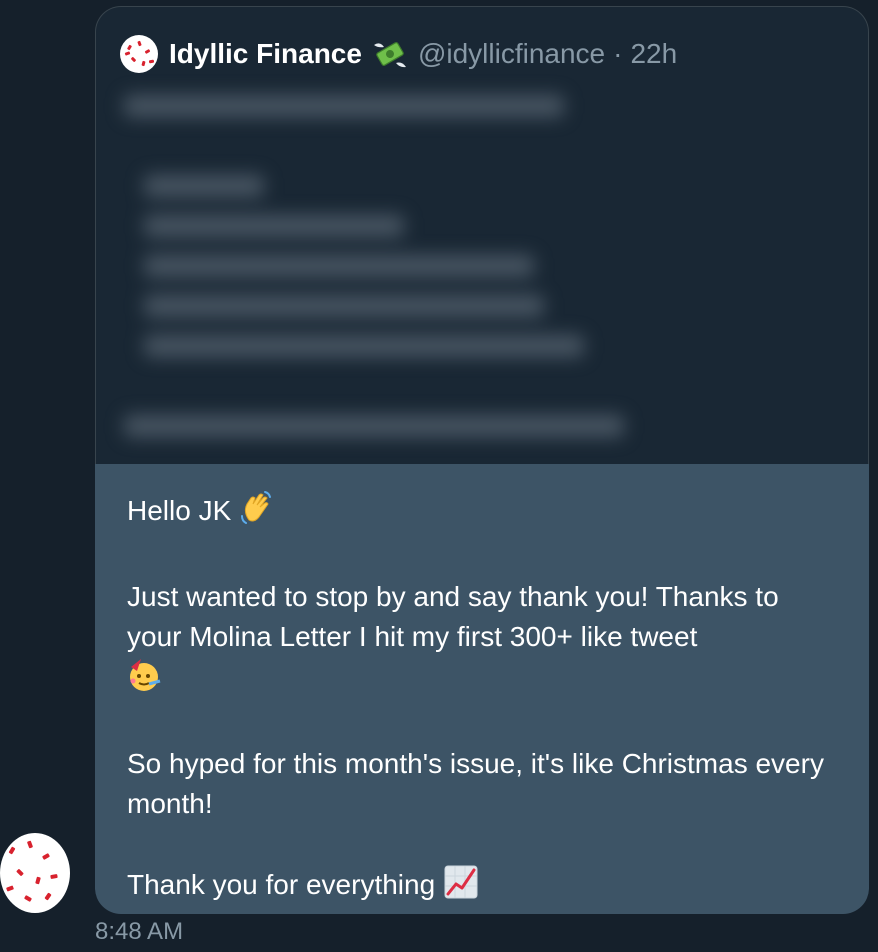  I want to click on user-handle: @idyllicfinance, so click(511, 54).